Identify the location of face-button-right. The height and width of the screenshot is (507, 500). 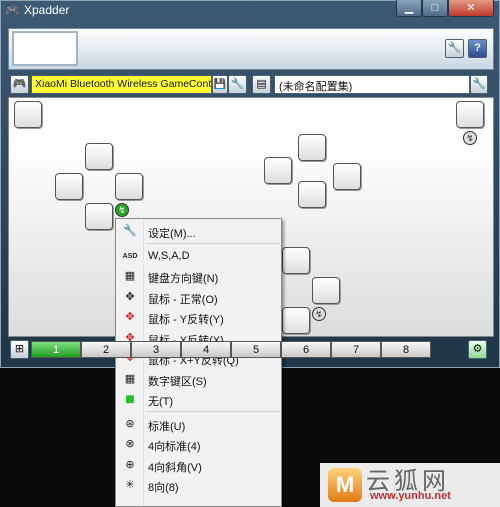
(347, 176).